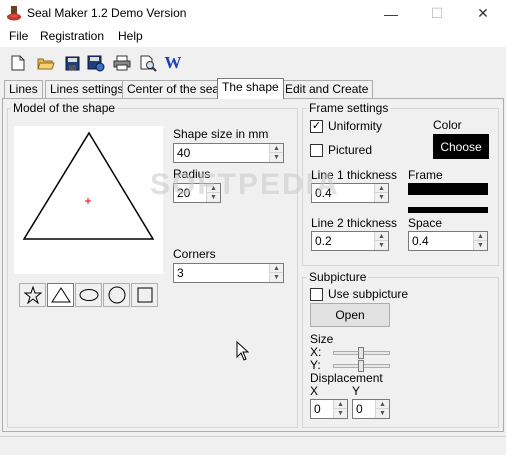 Image resolution: width=506 pixels, height=455 pixels. I want to click on space-spinner: 0.4 ▲ ▼, so click(448, 241).